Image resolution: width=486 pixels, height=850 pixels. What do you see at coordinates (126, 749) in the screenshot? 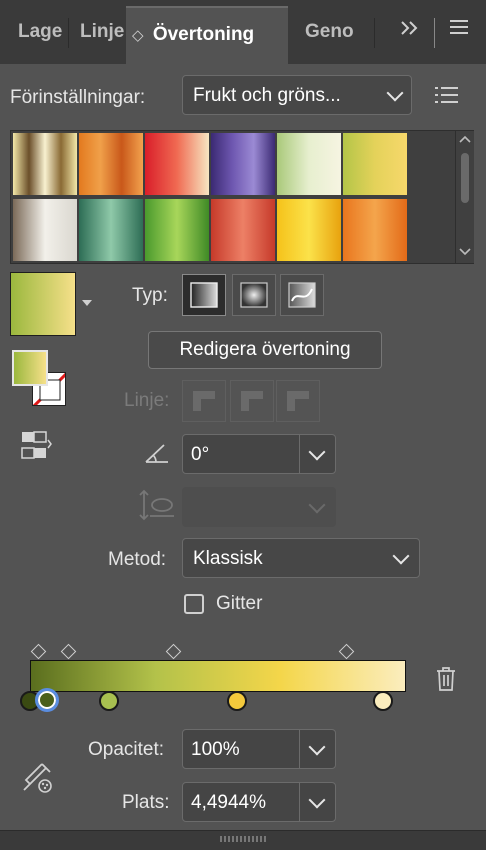
I see `opacity-label: Opacitet:` at bounding box center [126, 749].